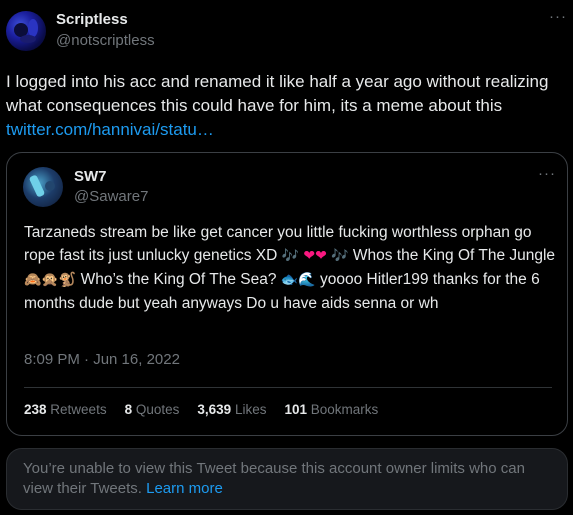 This screenshot has height=515, width=573. Describe the element at coordinates (288, 387) in the screenshot. I see `divider` at that location.